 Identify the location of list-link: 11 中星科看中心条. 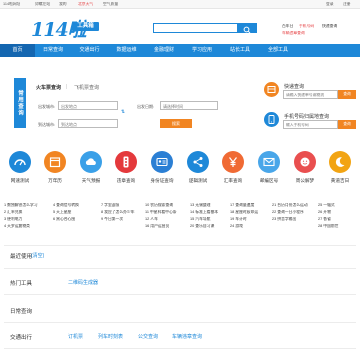
(168, 212).